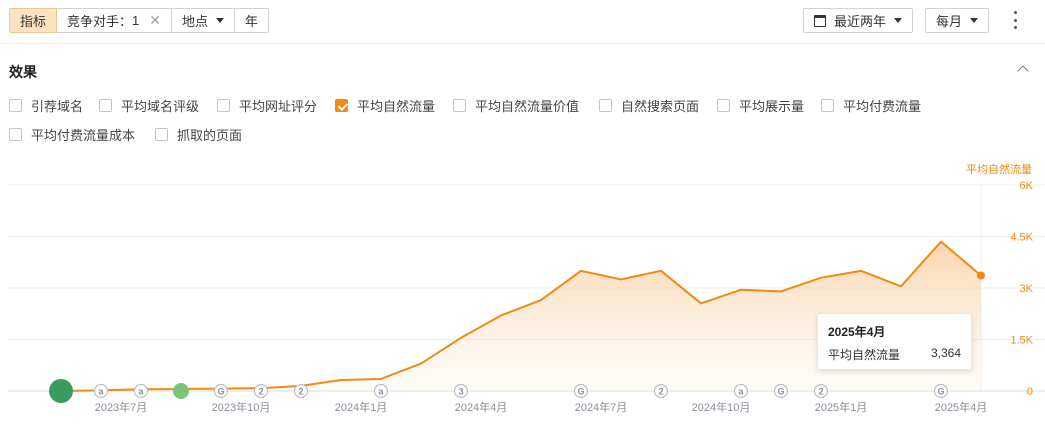 The width and height of the screenshot is (1045, 424). What do you see at coordinates (1021, 341) in the screenshot?
I see `y-tick-label: 1.5K` at bounding box center [1021, 341].